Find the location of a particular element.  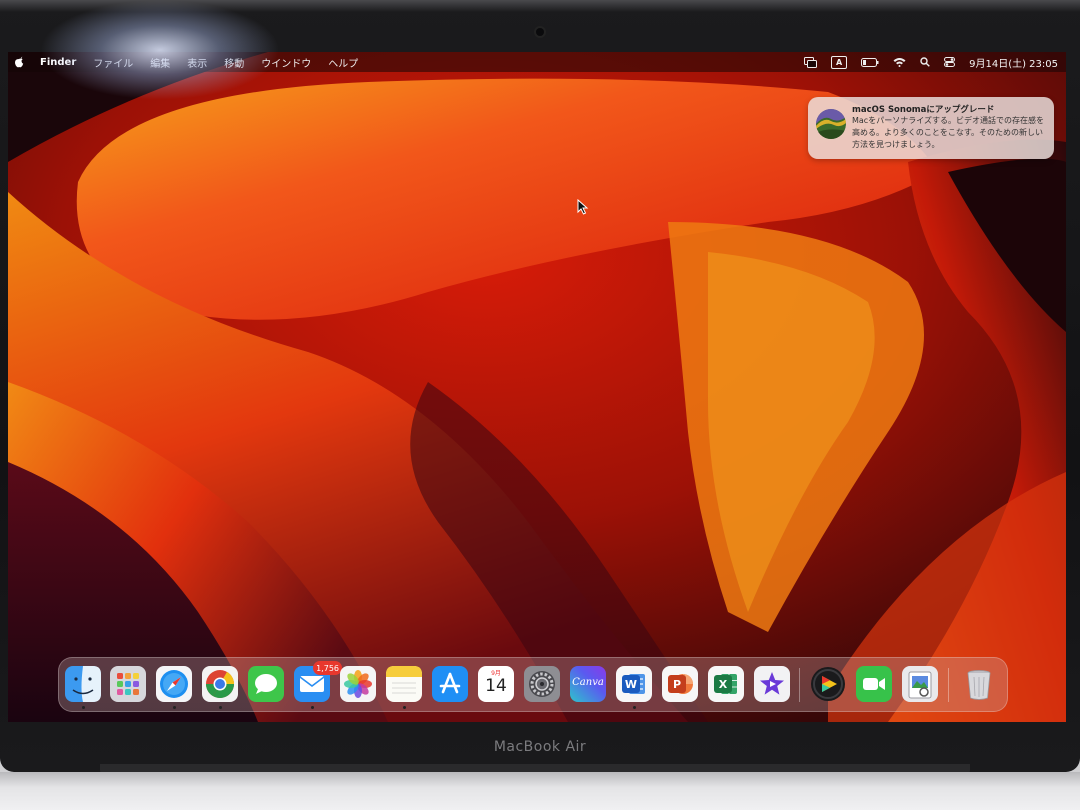

dock-powerpoint: P is located at coordinates (680, 684).